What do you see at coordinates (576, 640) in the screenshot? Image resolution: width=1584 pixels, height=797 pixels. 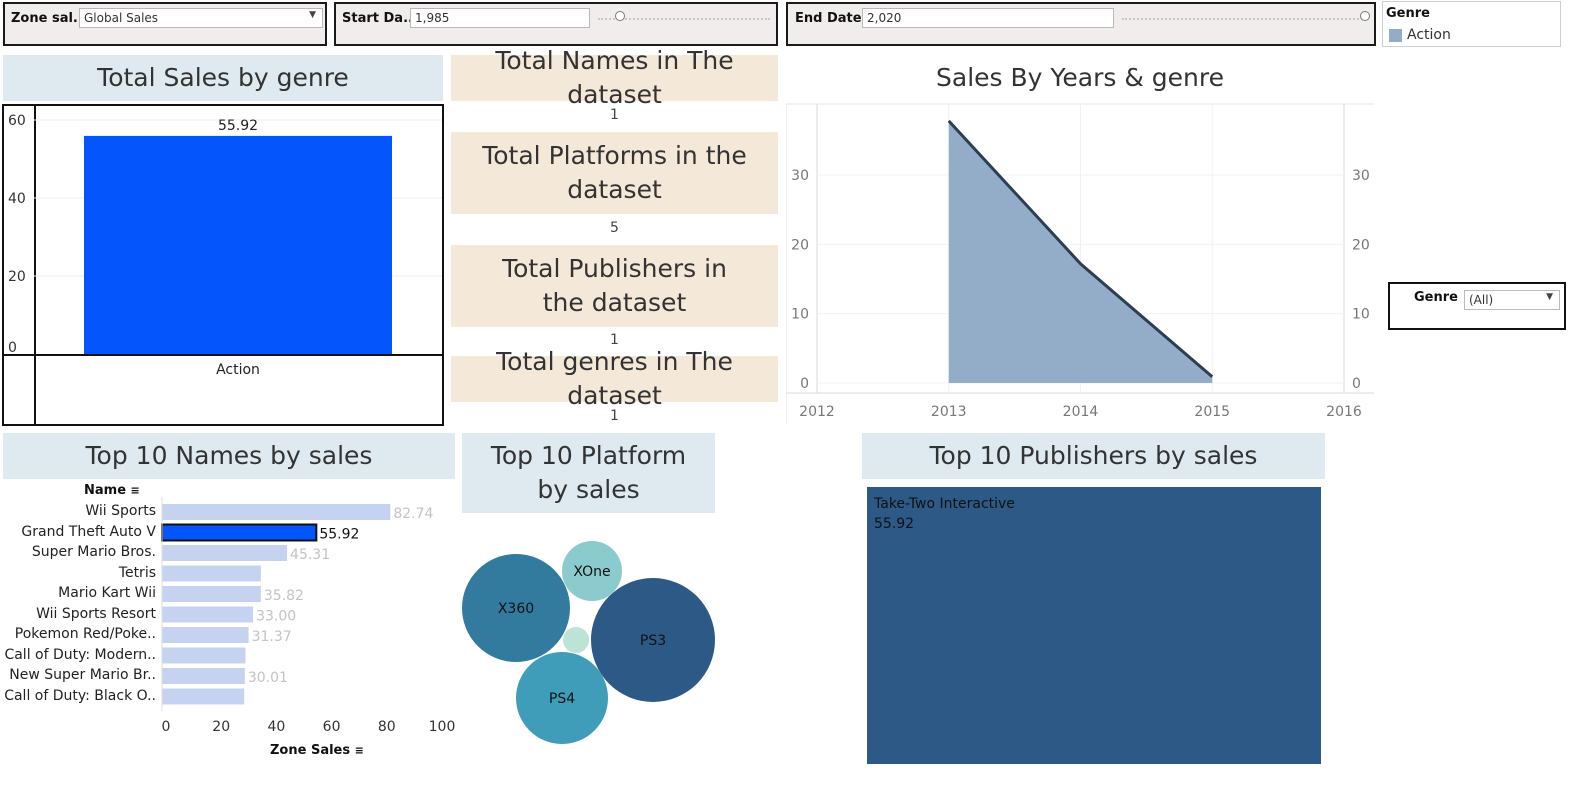 I see `platform-bubble-other` at bounding box center [576, 640].